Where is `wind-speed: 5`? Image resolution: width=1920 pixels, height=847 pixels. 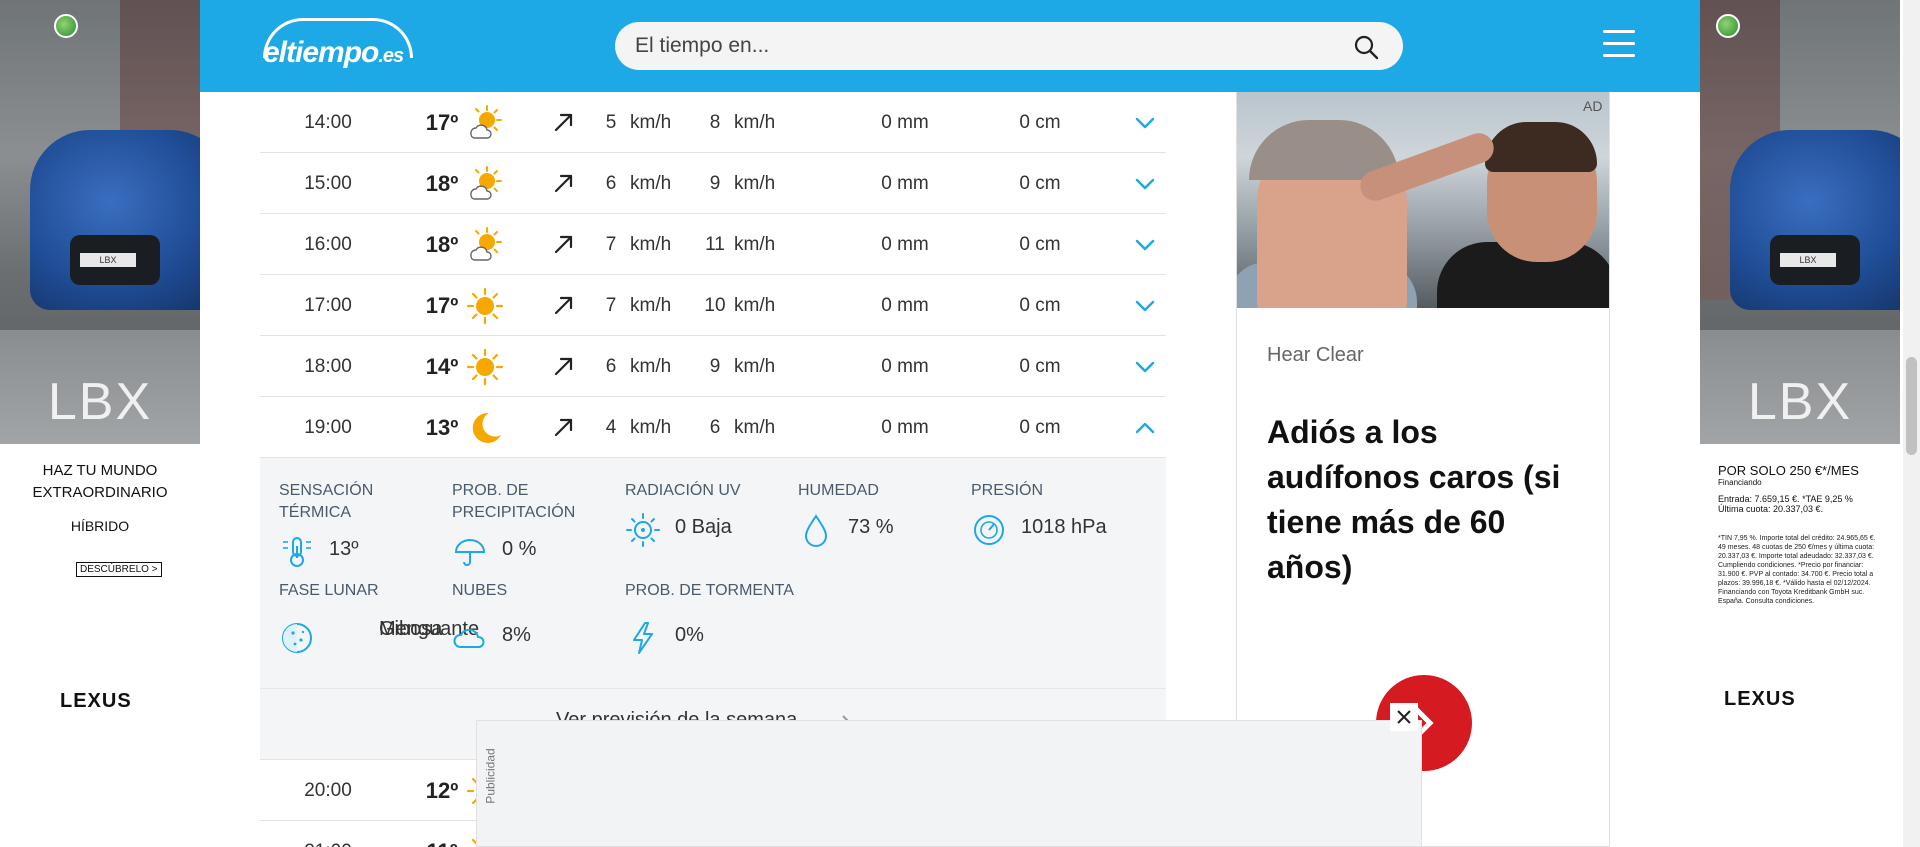
wind-speed: 5 is located at coordinates (611, 122).